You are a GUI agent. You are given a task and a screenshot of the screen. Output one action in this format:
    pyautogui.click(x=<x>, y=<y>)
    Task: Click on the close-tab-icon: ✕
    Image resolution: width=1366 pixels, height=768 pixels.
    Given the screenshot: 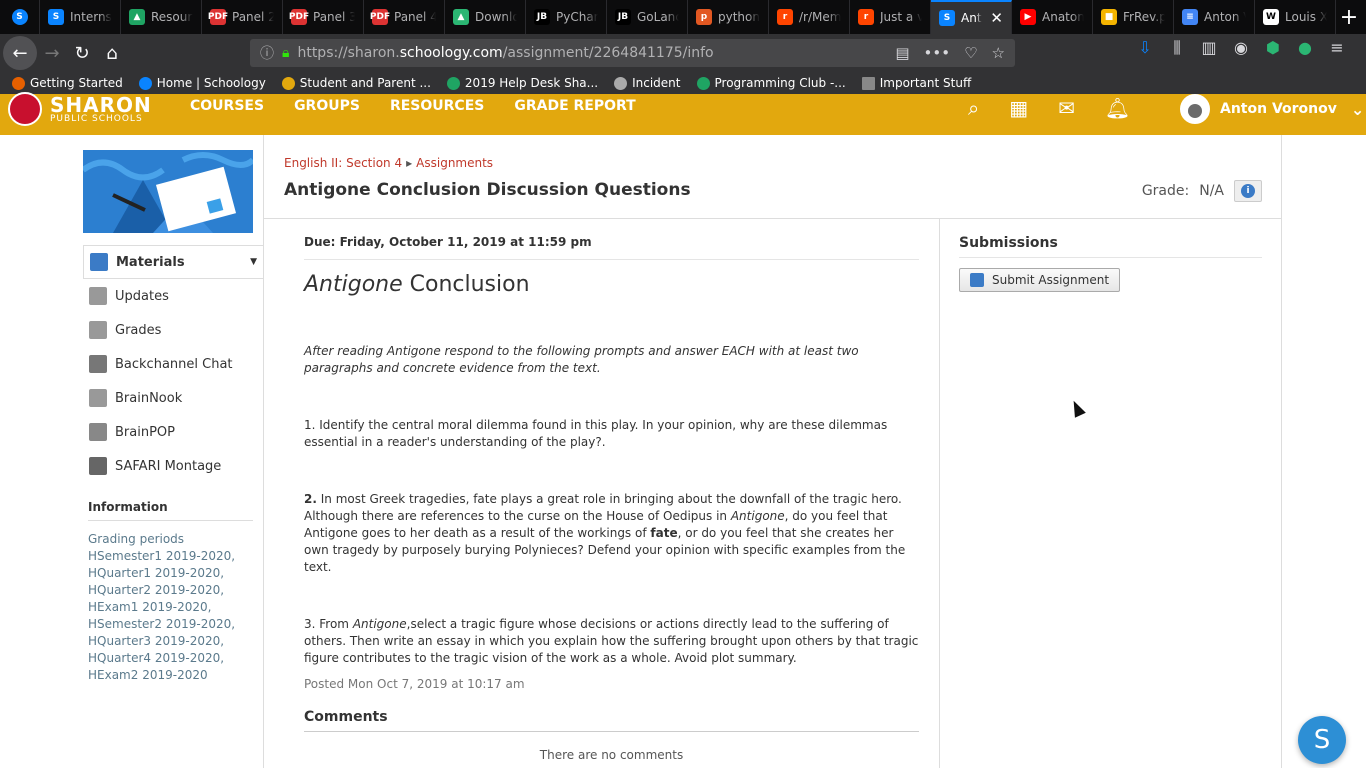 What is the action you would take?
    pyautogui.click(x=996, y=18)
    